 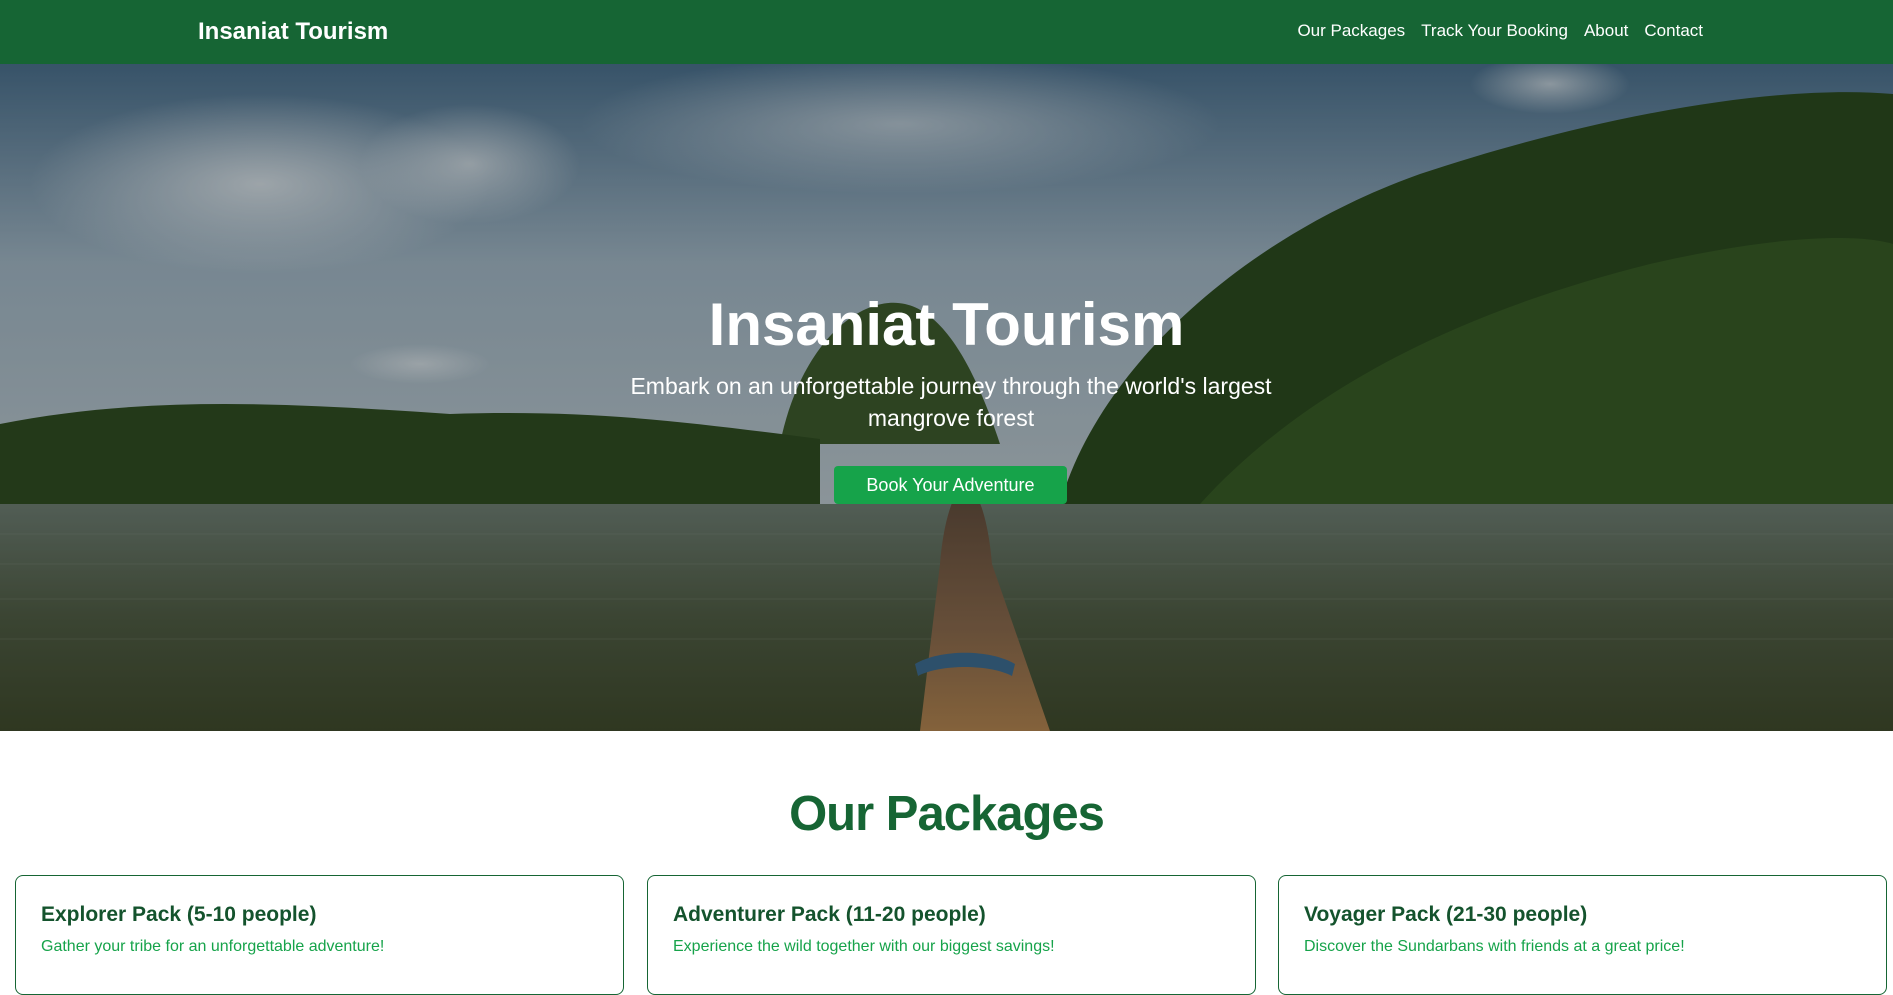 What do you see at coordinates (1606, 31) in the screenshot?
I see `nav-link-about: About` at bounding box center [1606, 31].